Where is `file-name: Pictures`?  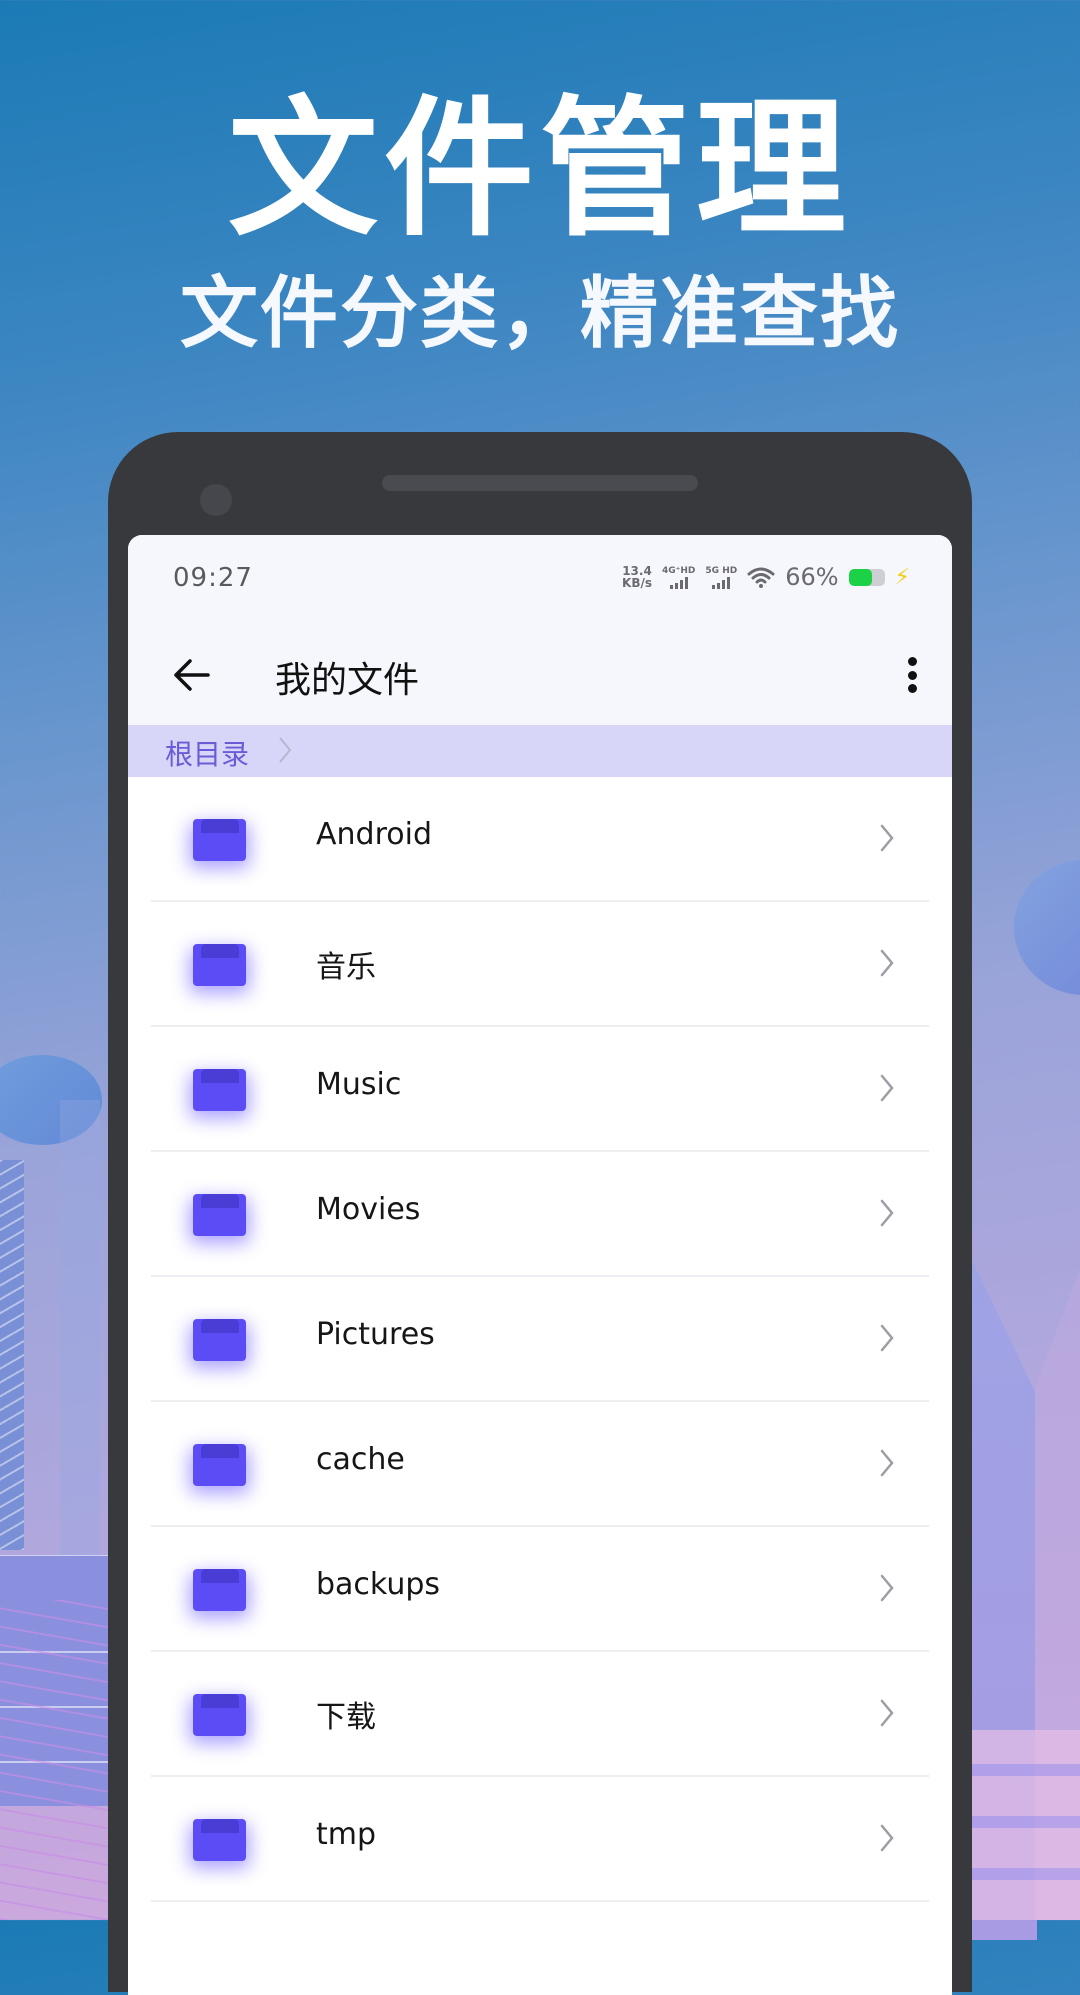 file-name: Pictures is located at coordinates (375, 1334).